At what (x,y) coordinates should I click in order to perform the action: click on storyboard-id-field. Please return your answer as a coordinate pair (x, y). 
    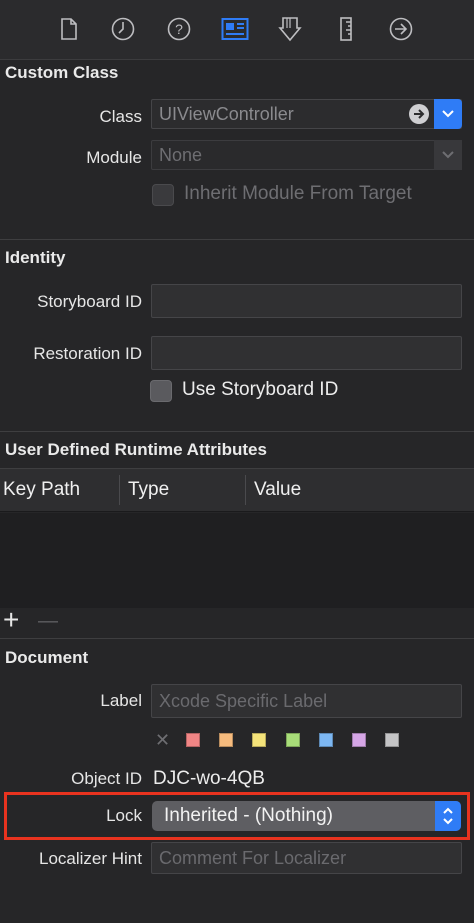
    Looking at the image, I should click on (306, 301).